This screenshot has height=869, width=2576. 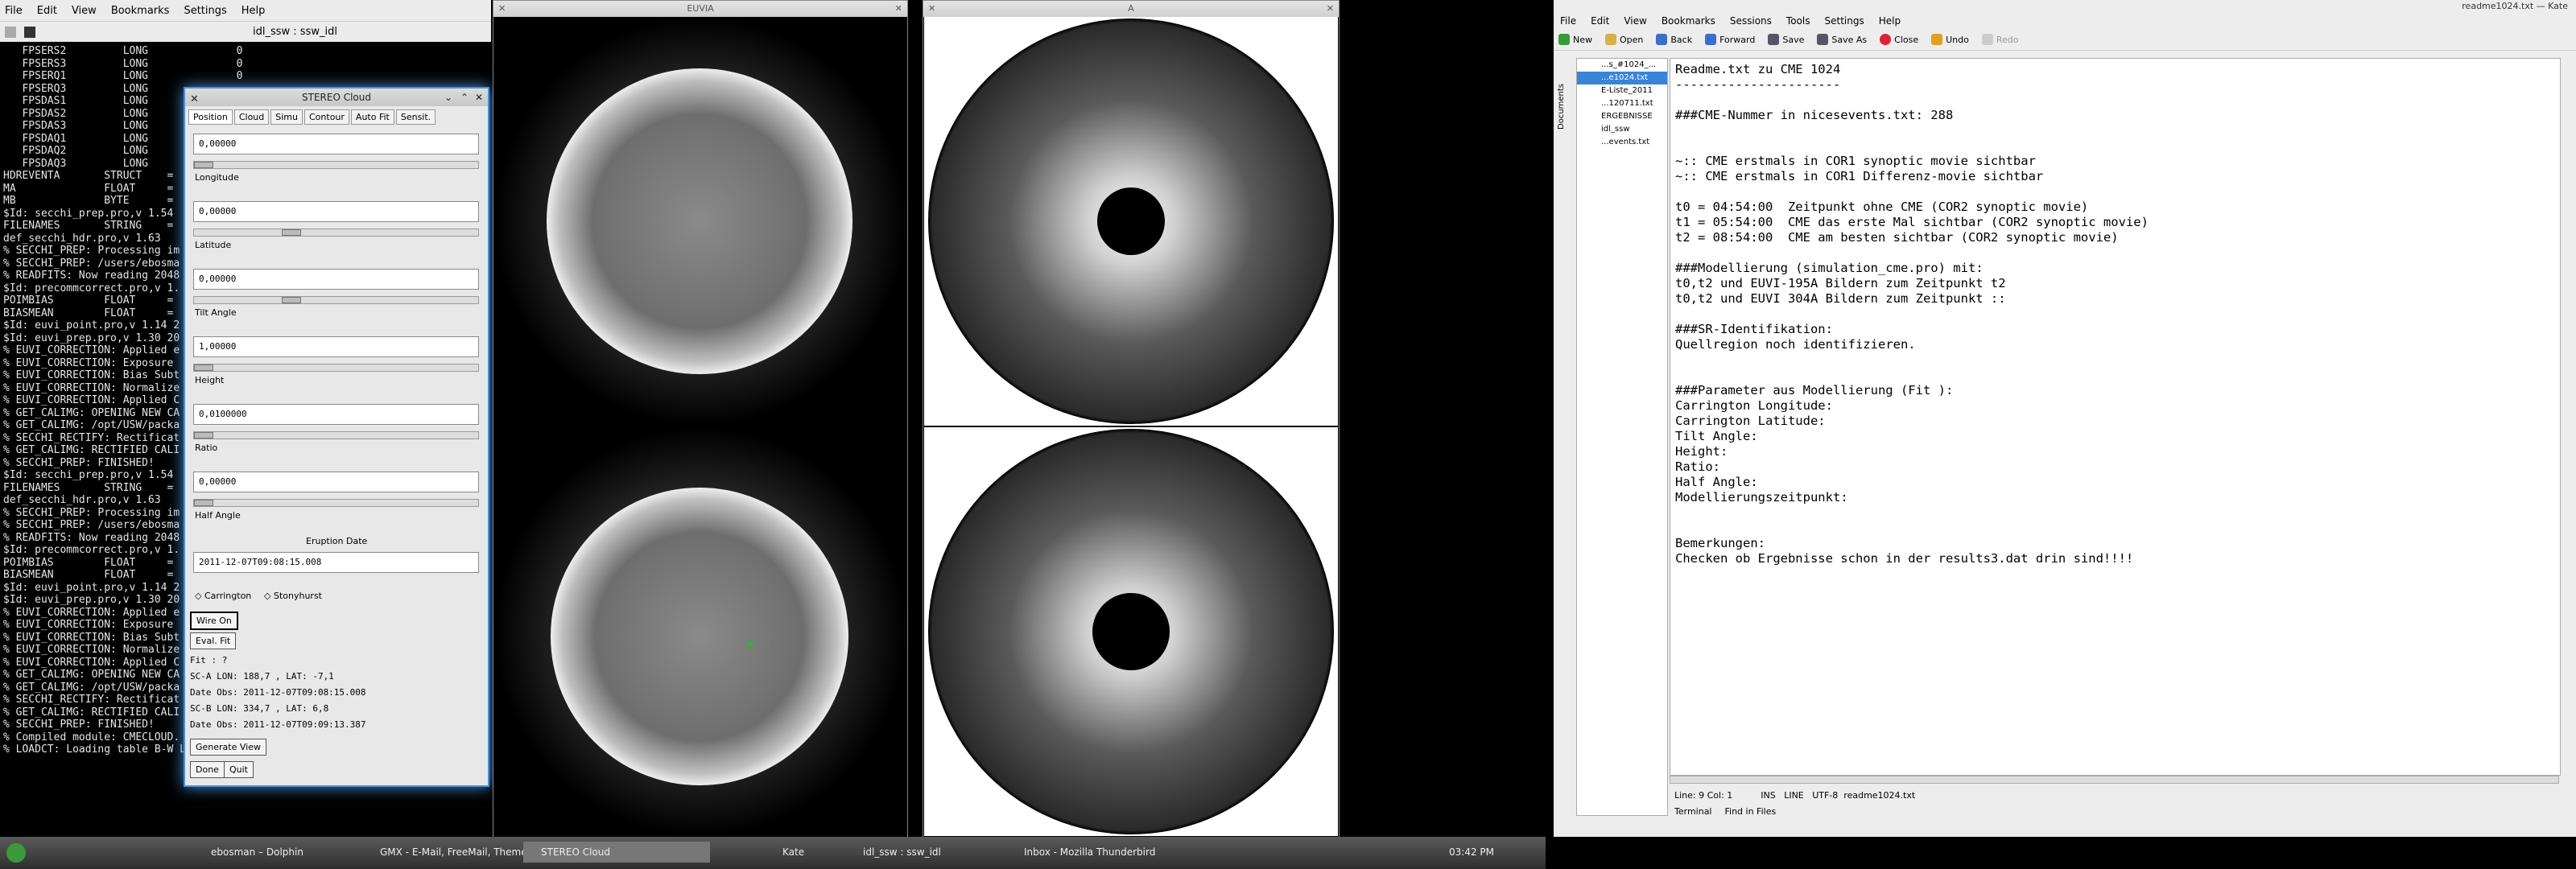 I want to click on undo-button: Undo, so click(x=1950, y=39).